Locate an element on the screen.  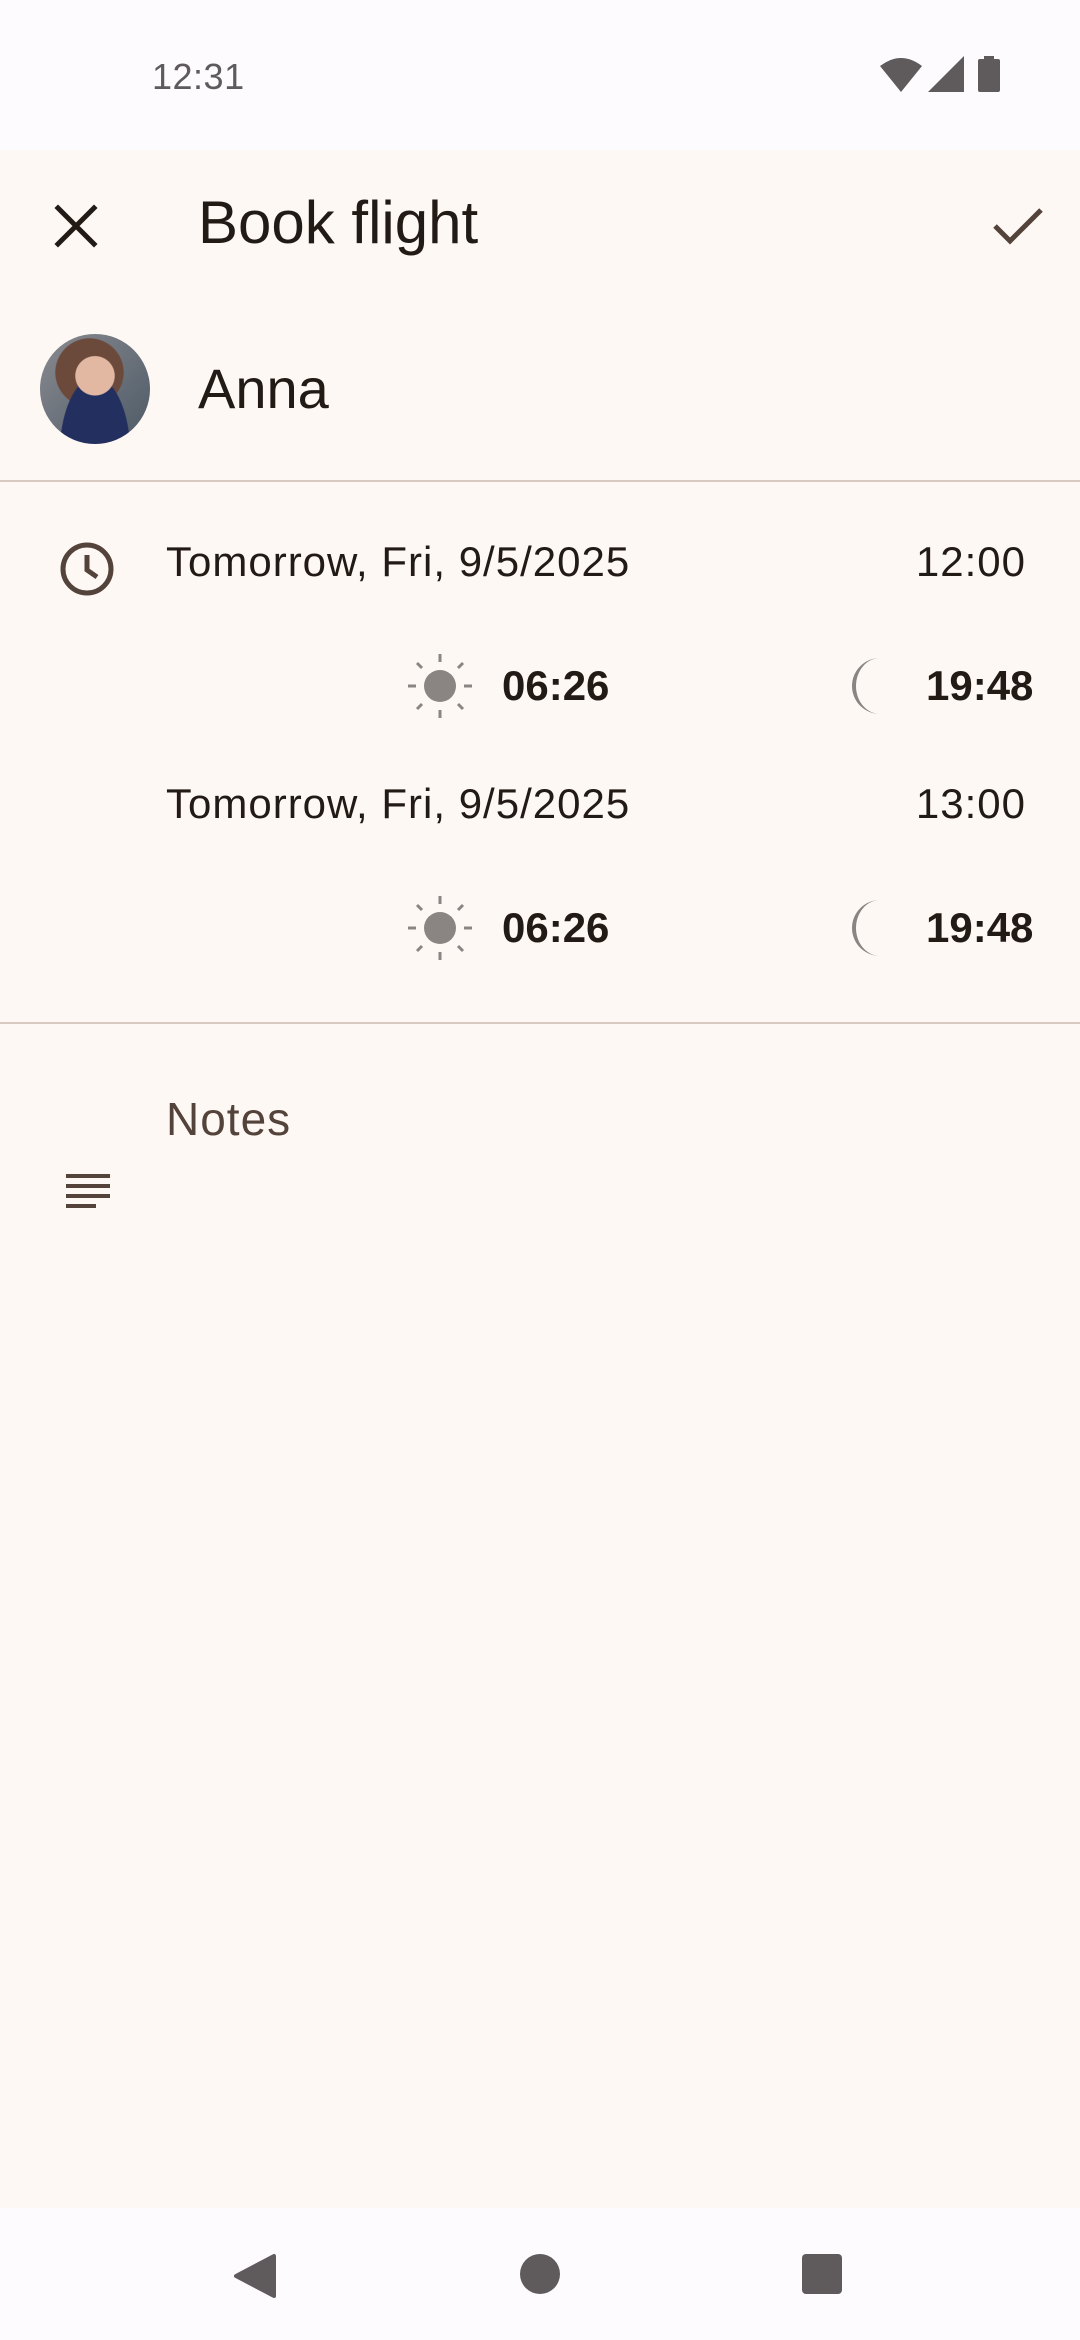
signal-icon is located at coordinates (946, 74).